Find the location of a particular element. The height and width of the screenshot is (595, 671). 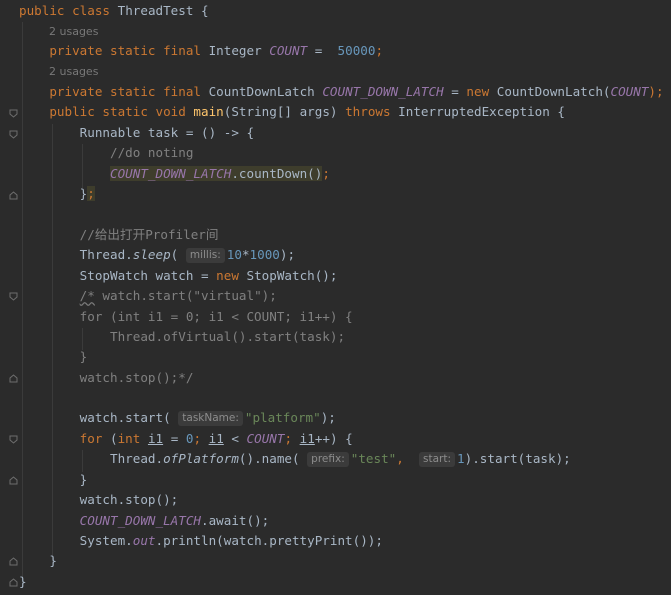

constant: COUNT is located at coordinates (265, 438).